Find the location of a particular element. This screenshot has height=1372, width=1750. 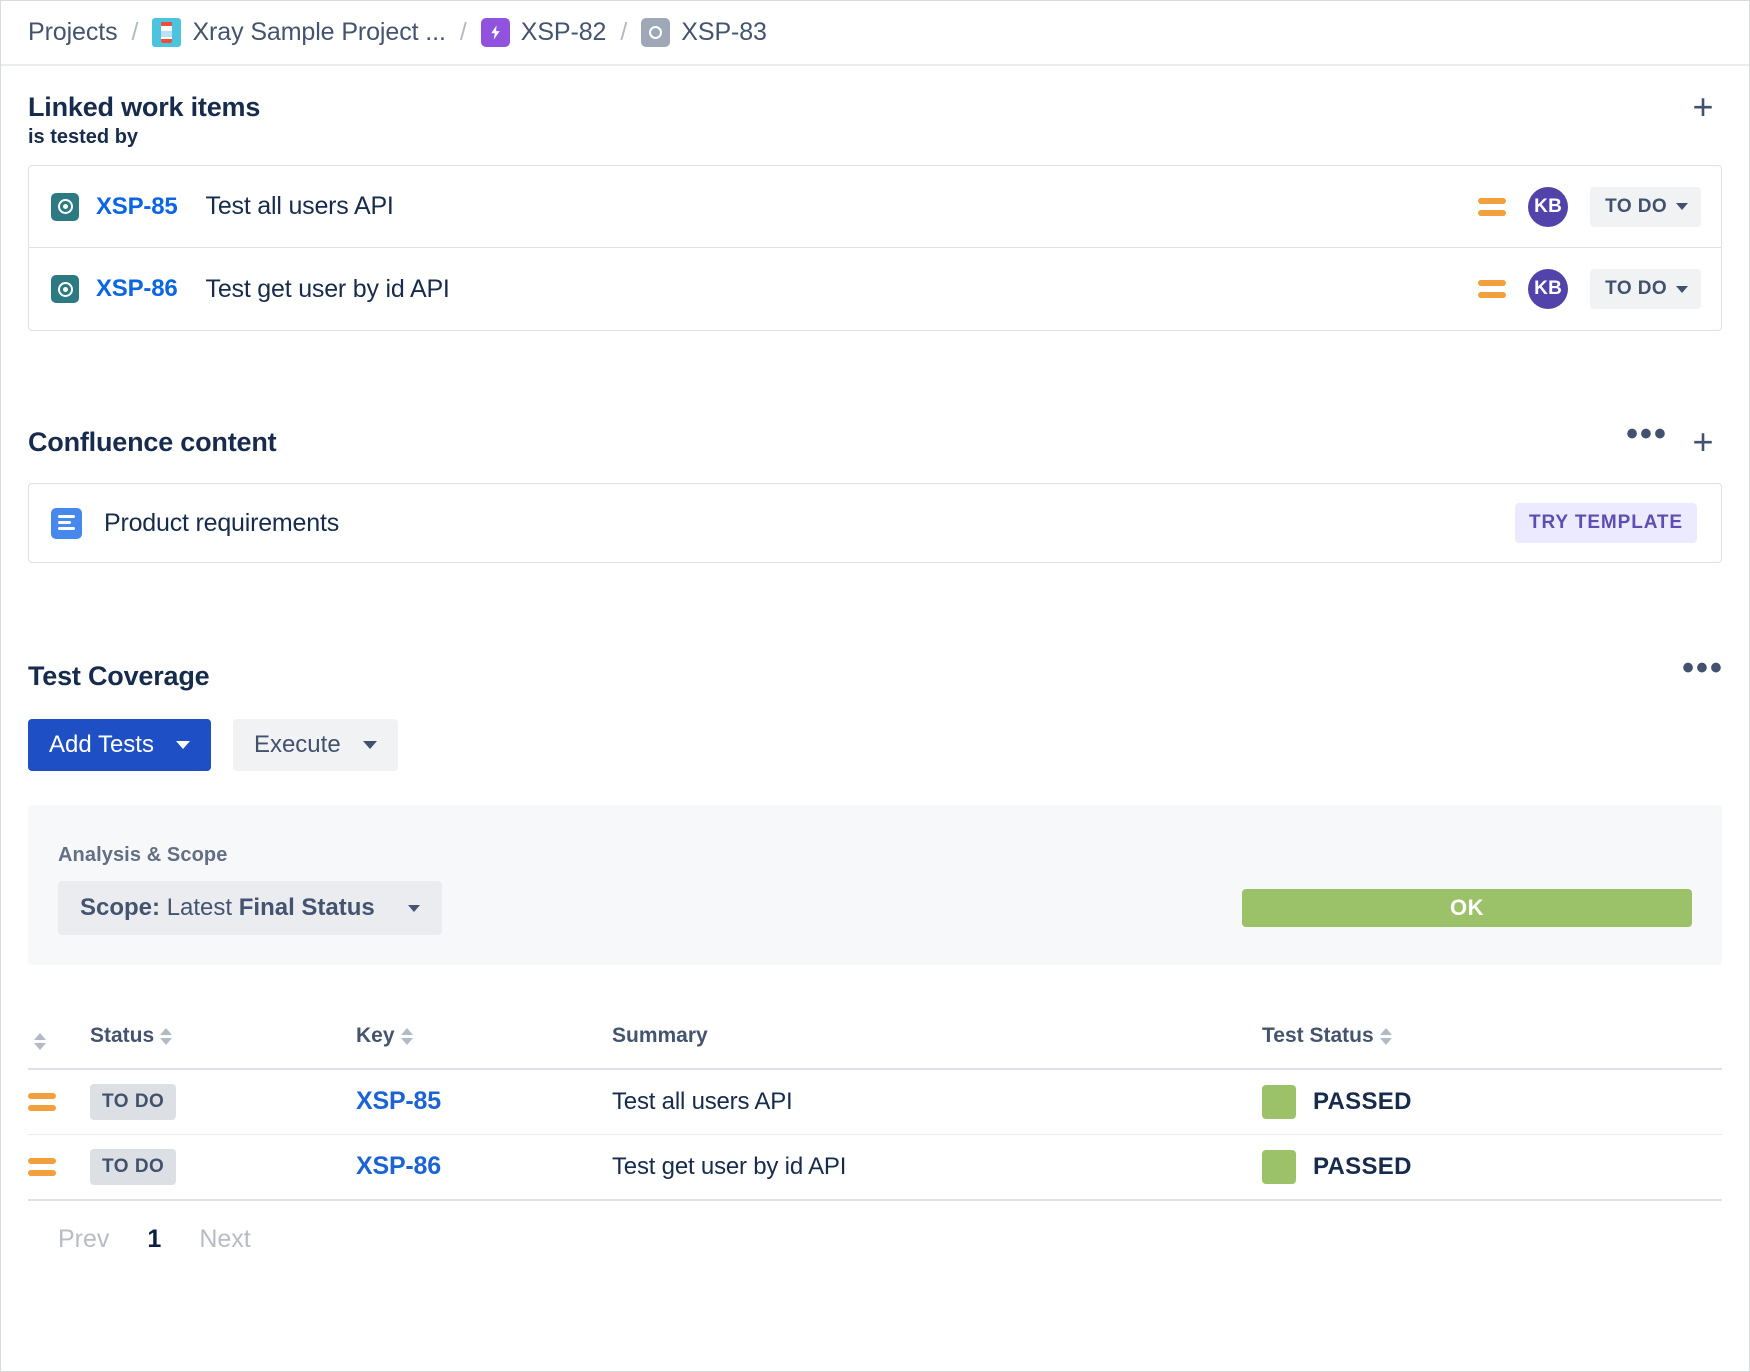

column-header-status-label: Status is located at coordinates (122, 1036).